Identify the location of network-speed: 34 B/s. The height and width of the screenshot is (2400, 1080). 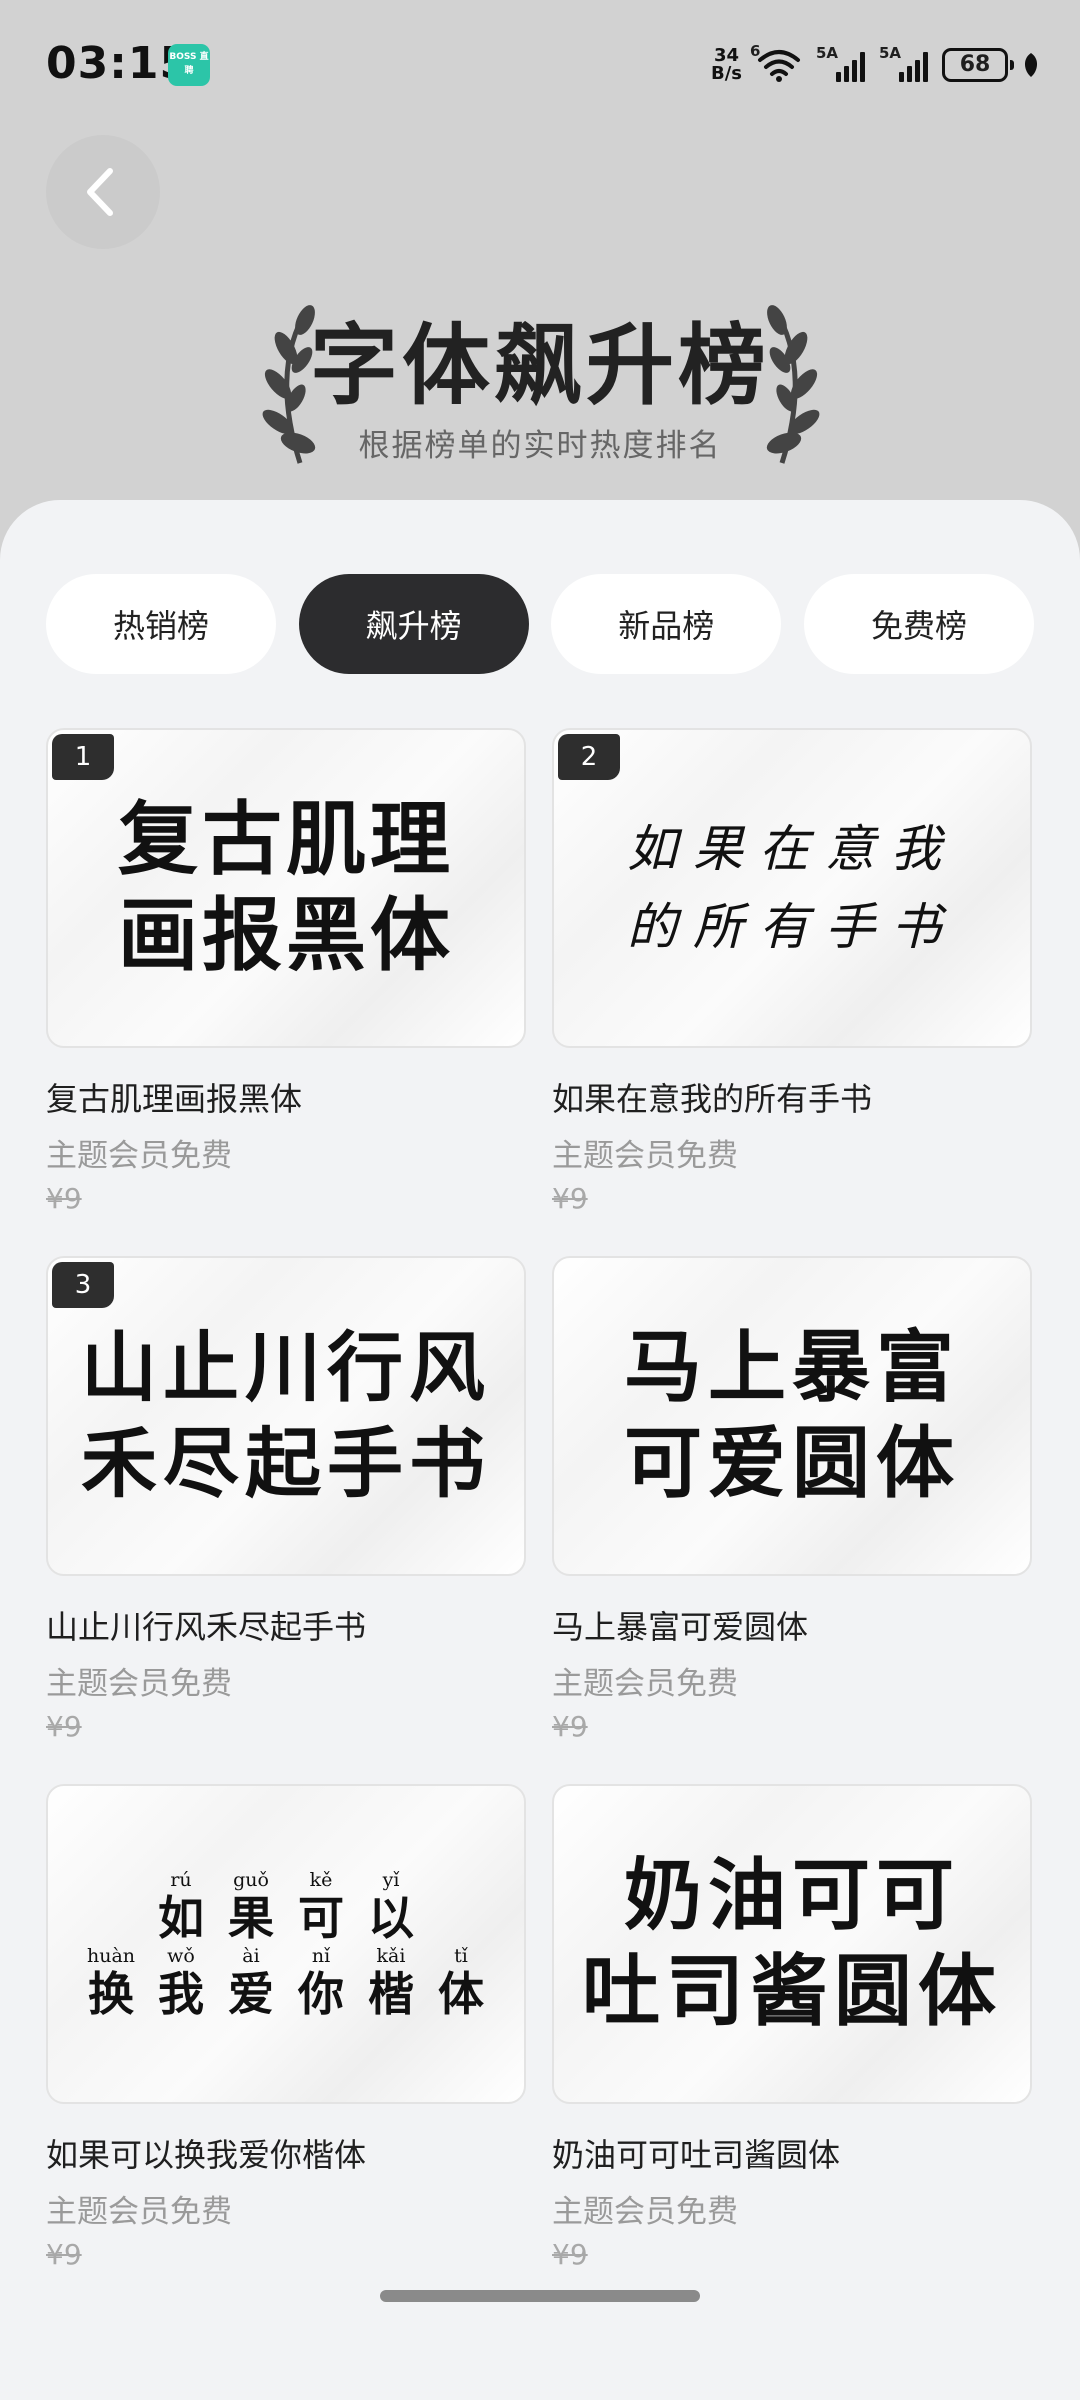
(726, 65).